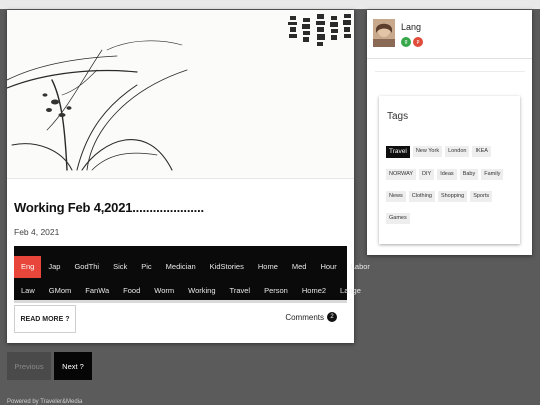 This screenshot has height=405, width=540. Describe the element at coordinates (270, 4) in the screenshot. I see `top-strip` at that location.